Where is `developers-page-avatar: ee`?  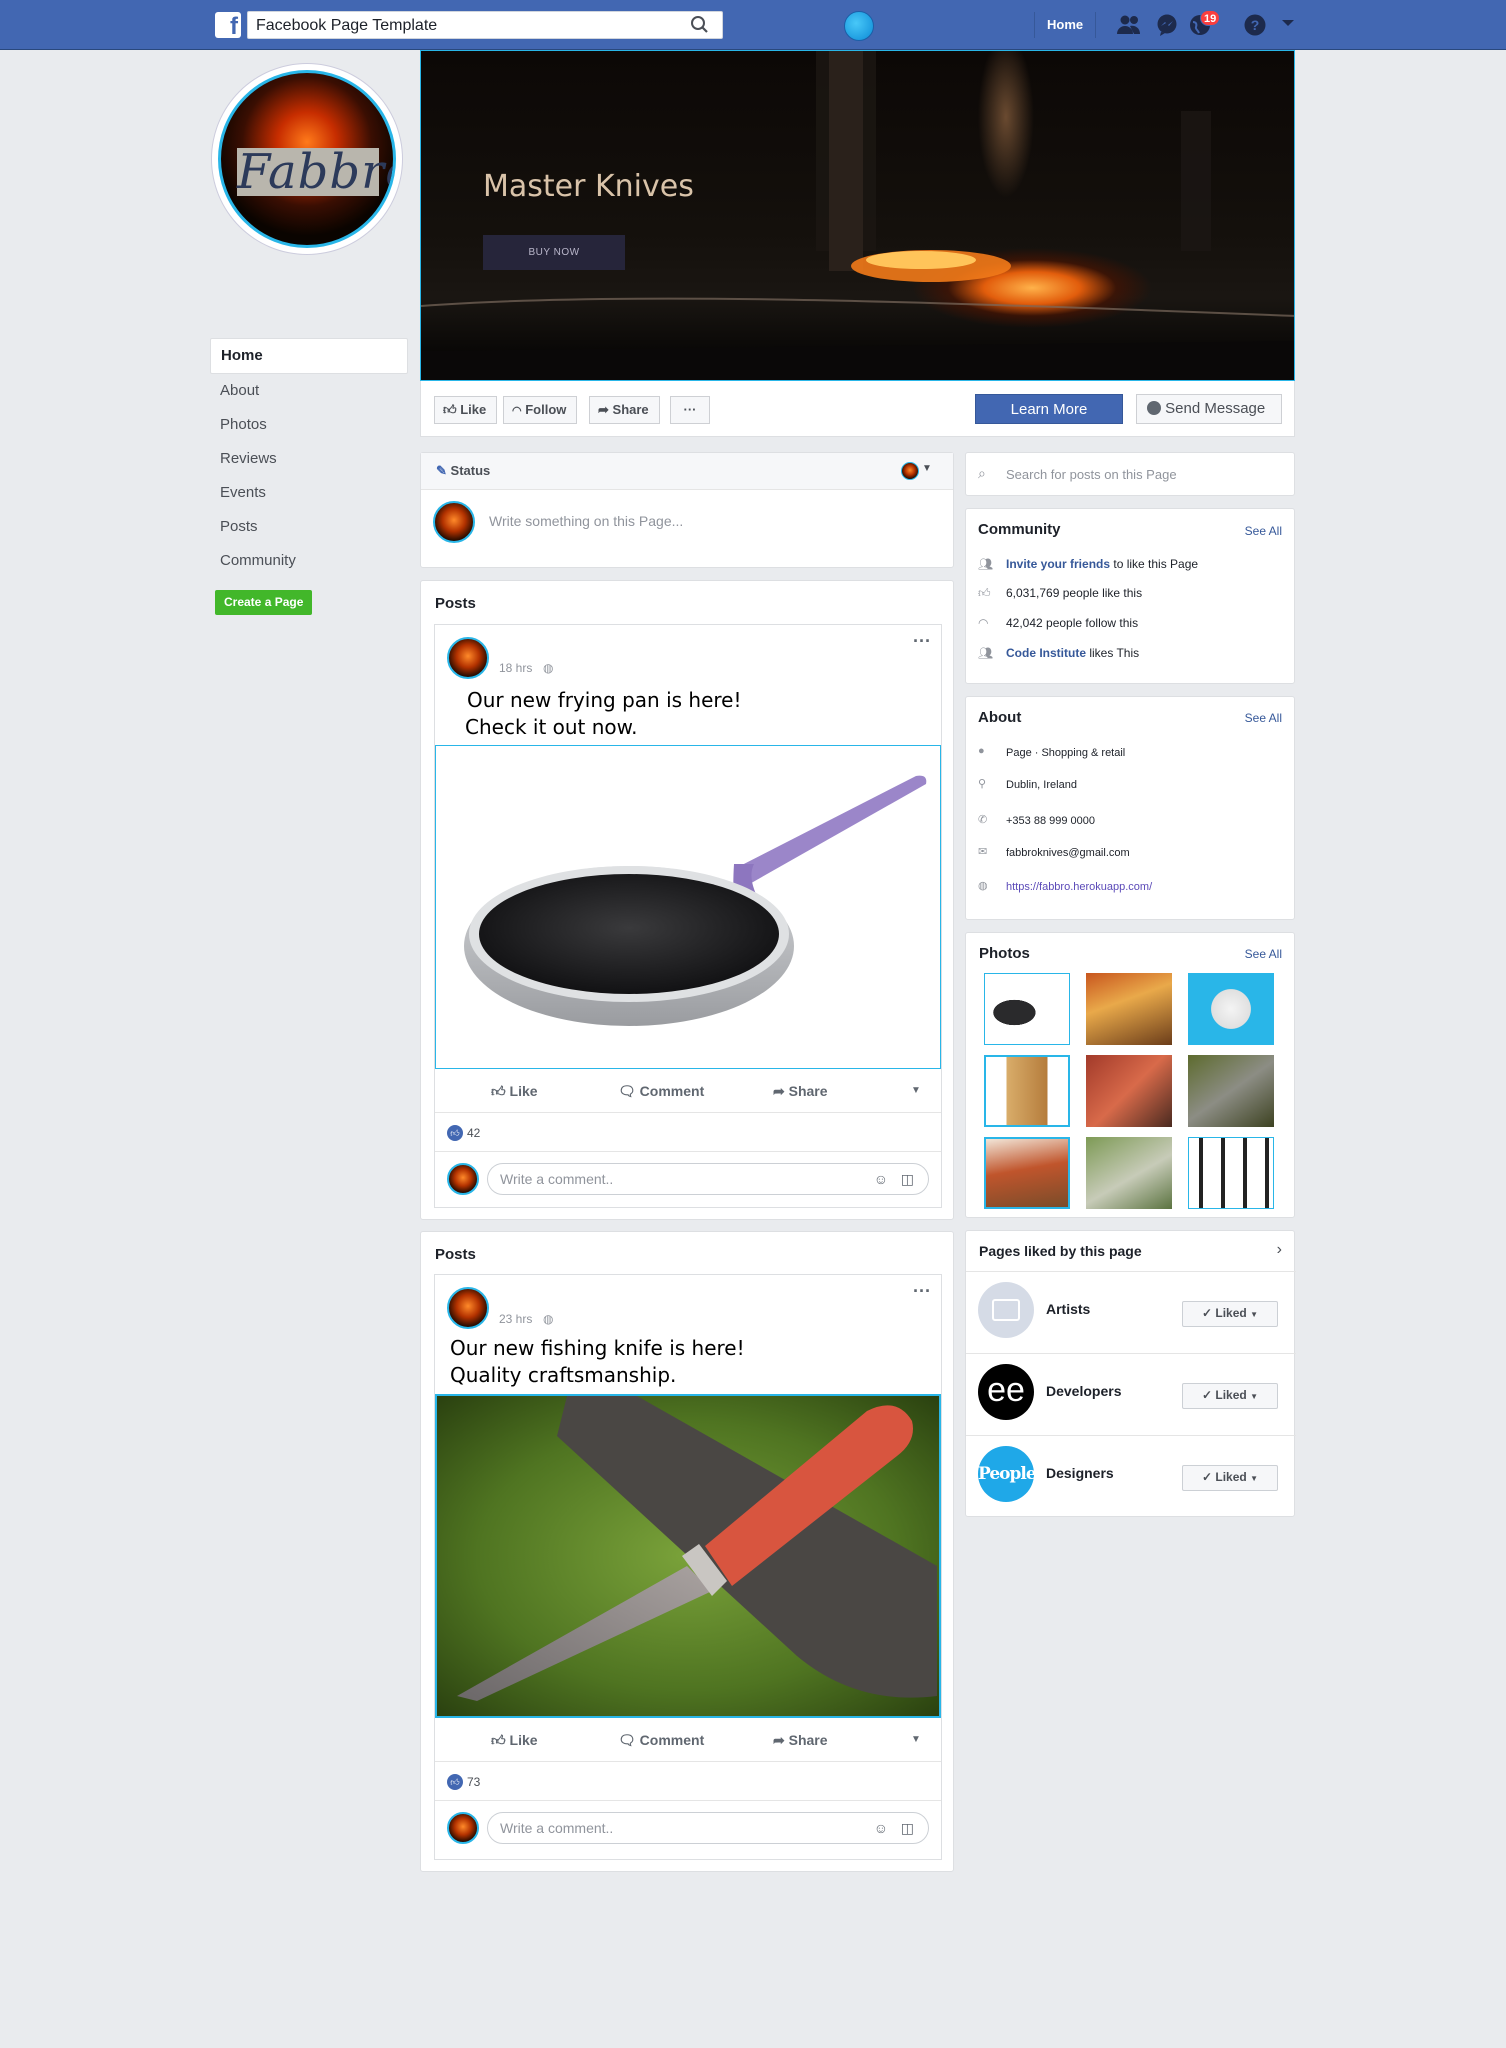 developers-page-avatar: ee is located at coordinates (1006, 1392).